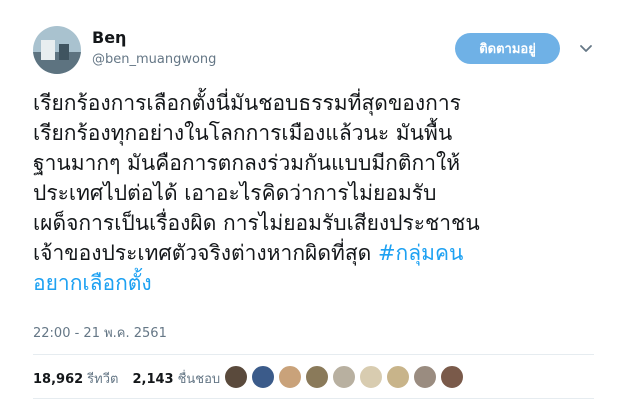 The width and height of the screenshot is (626, 403). I want to click on avatar, so click(57, 50).